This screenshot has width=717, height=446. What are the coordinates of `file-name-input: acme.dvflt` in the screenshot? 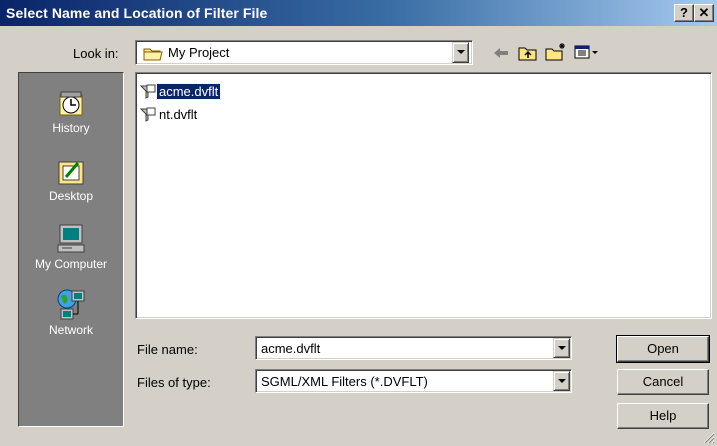 It's located at (413, 348).